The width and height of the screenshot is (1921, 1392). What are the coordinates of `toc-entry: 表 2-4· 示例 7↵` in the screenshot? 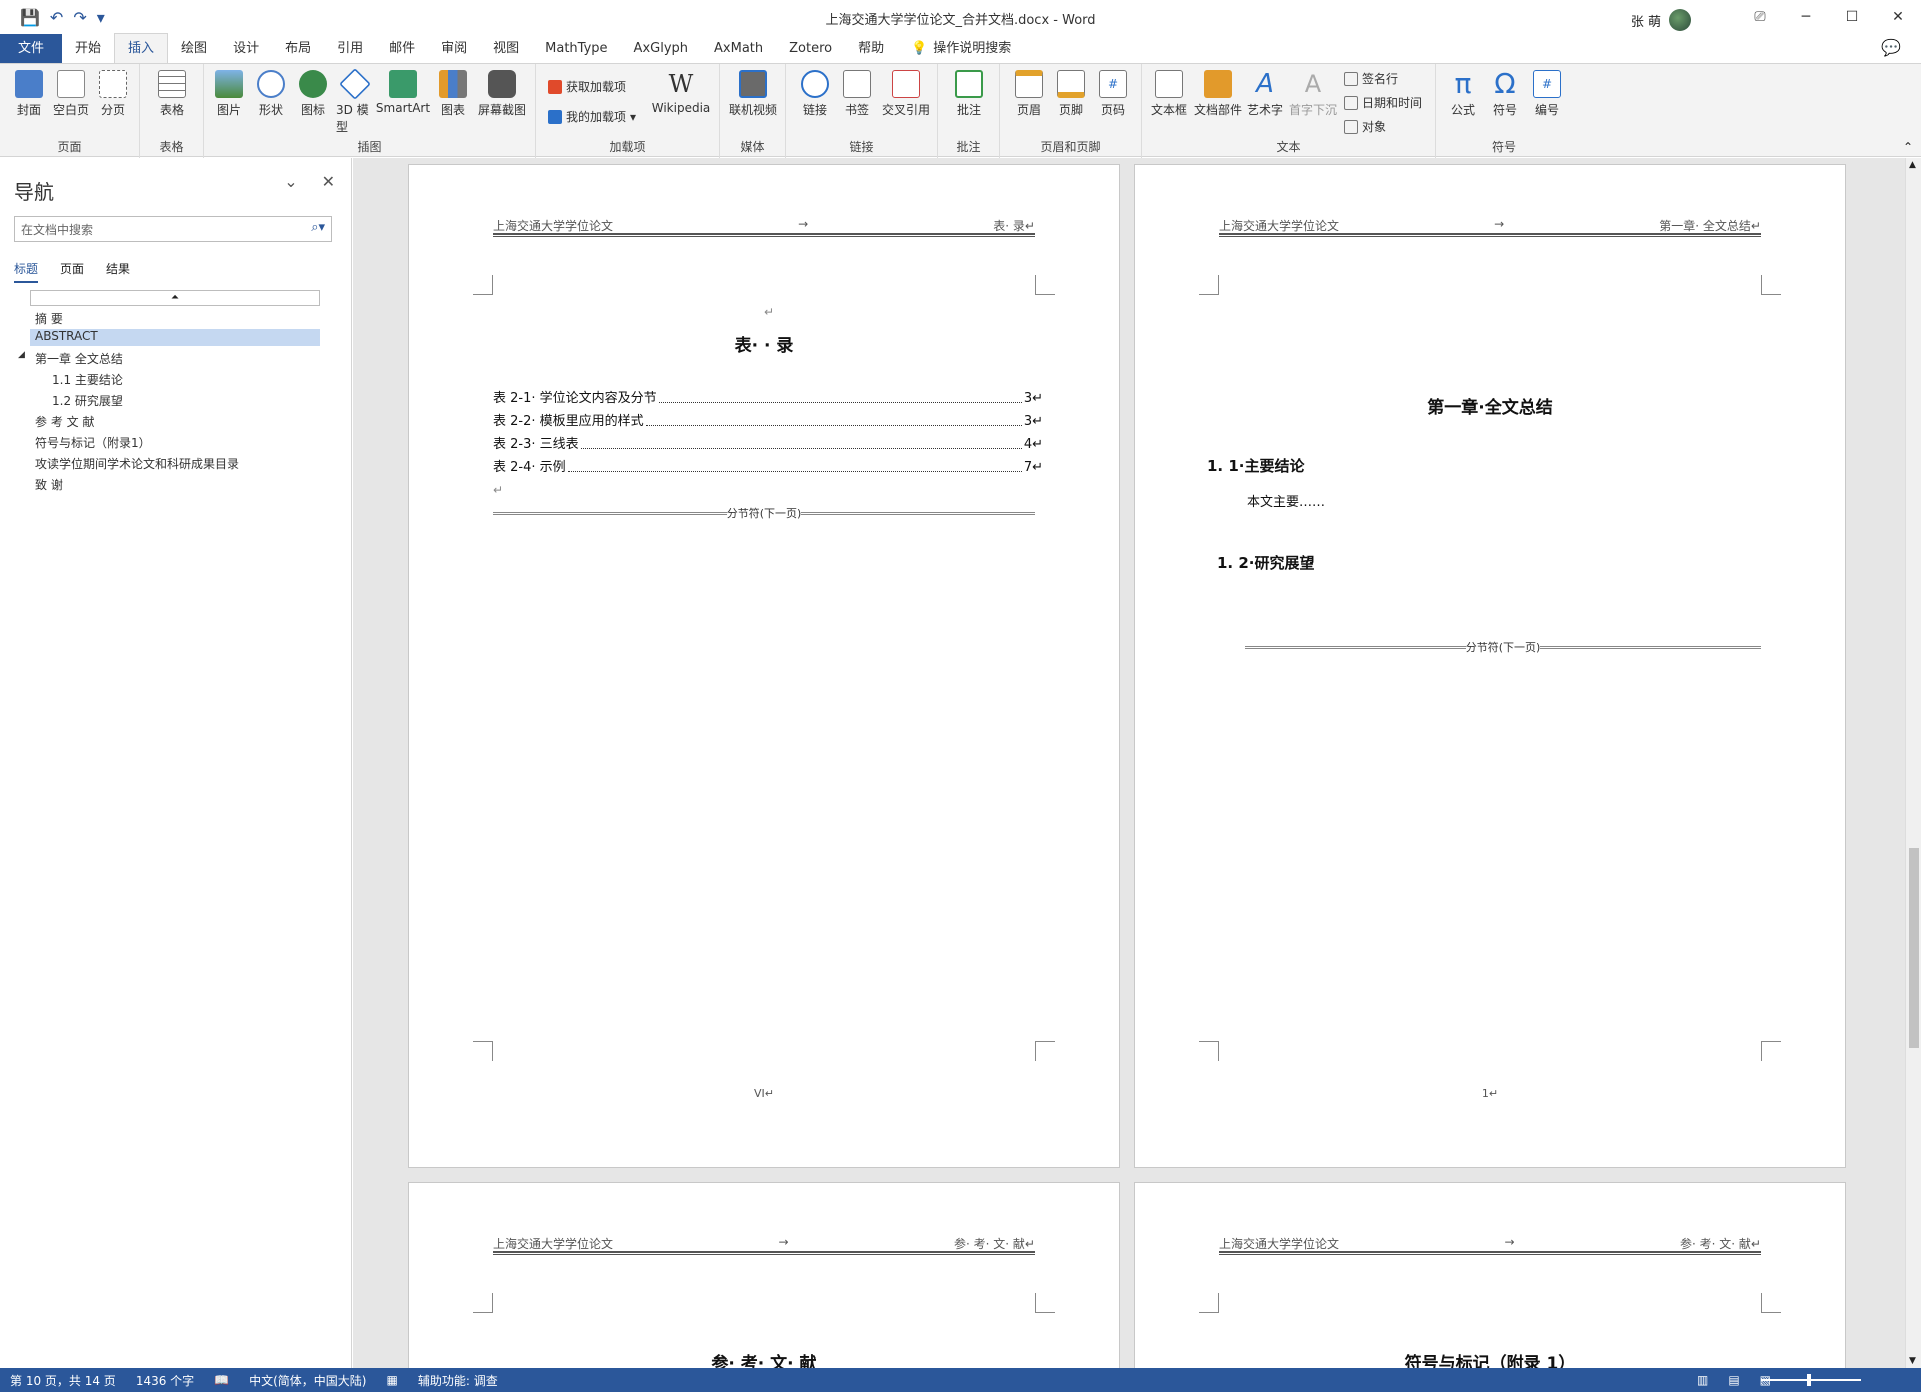 It's located at (768, 465).